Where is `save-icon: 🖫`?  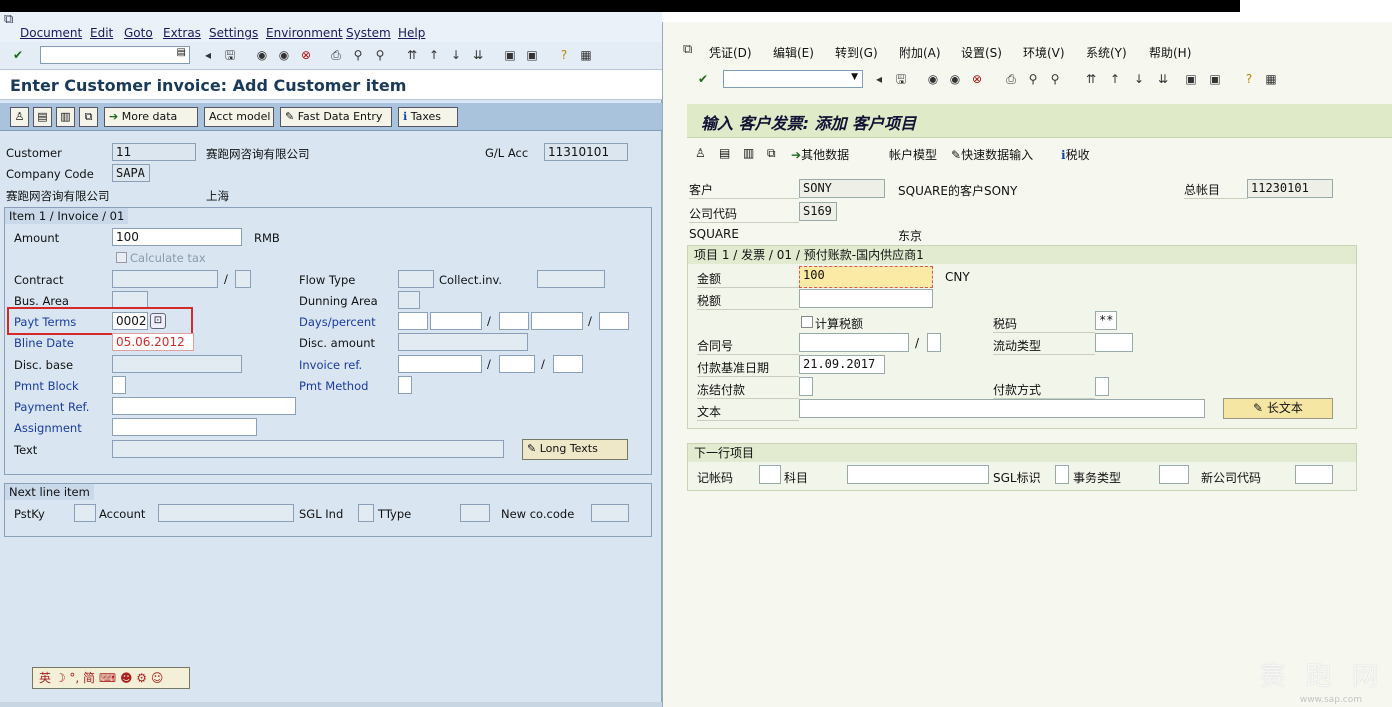
save-icon: 🖫 is located at coordinates (230, 55).